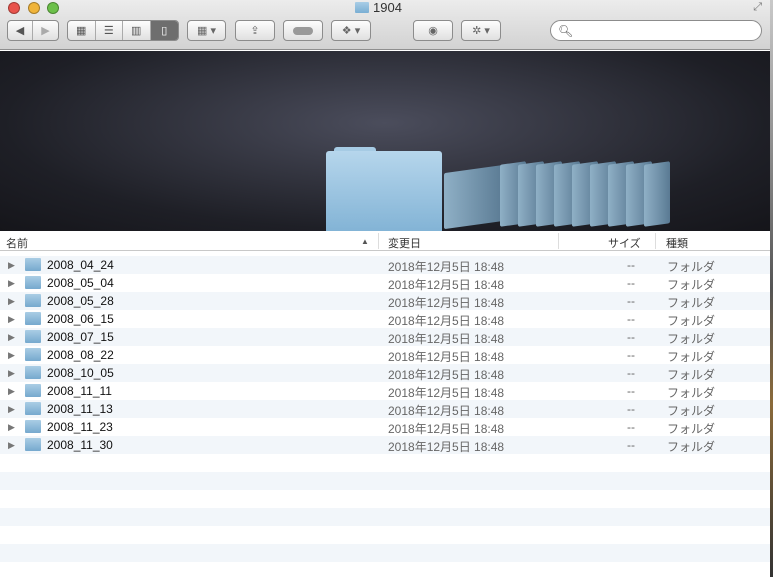 This screenshot has width=773, height=577. I want to click on zoom-button, so click(53, 8).